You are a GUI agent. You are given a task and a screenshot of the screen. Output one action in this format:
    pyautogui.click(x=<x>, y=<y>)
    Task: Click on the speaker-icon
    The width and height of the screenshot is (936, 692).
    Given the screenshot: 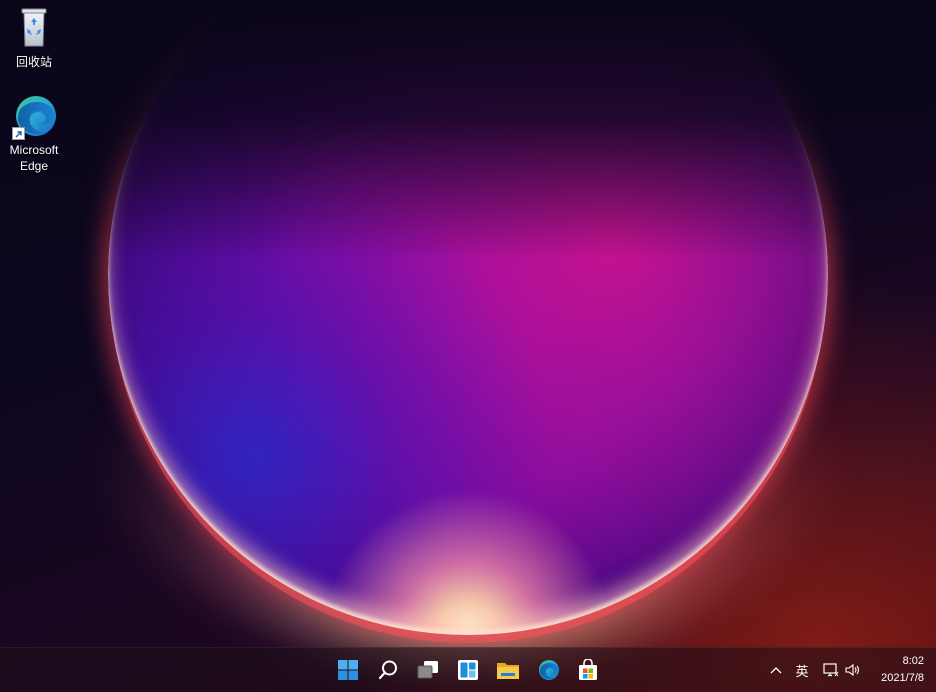 What is the action you would take?
    pyautogui.click(x=852, y=670)
    